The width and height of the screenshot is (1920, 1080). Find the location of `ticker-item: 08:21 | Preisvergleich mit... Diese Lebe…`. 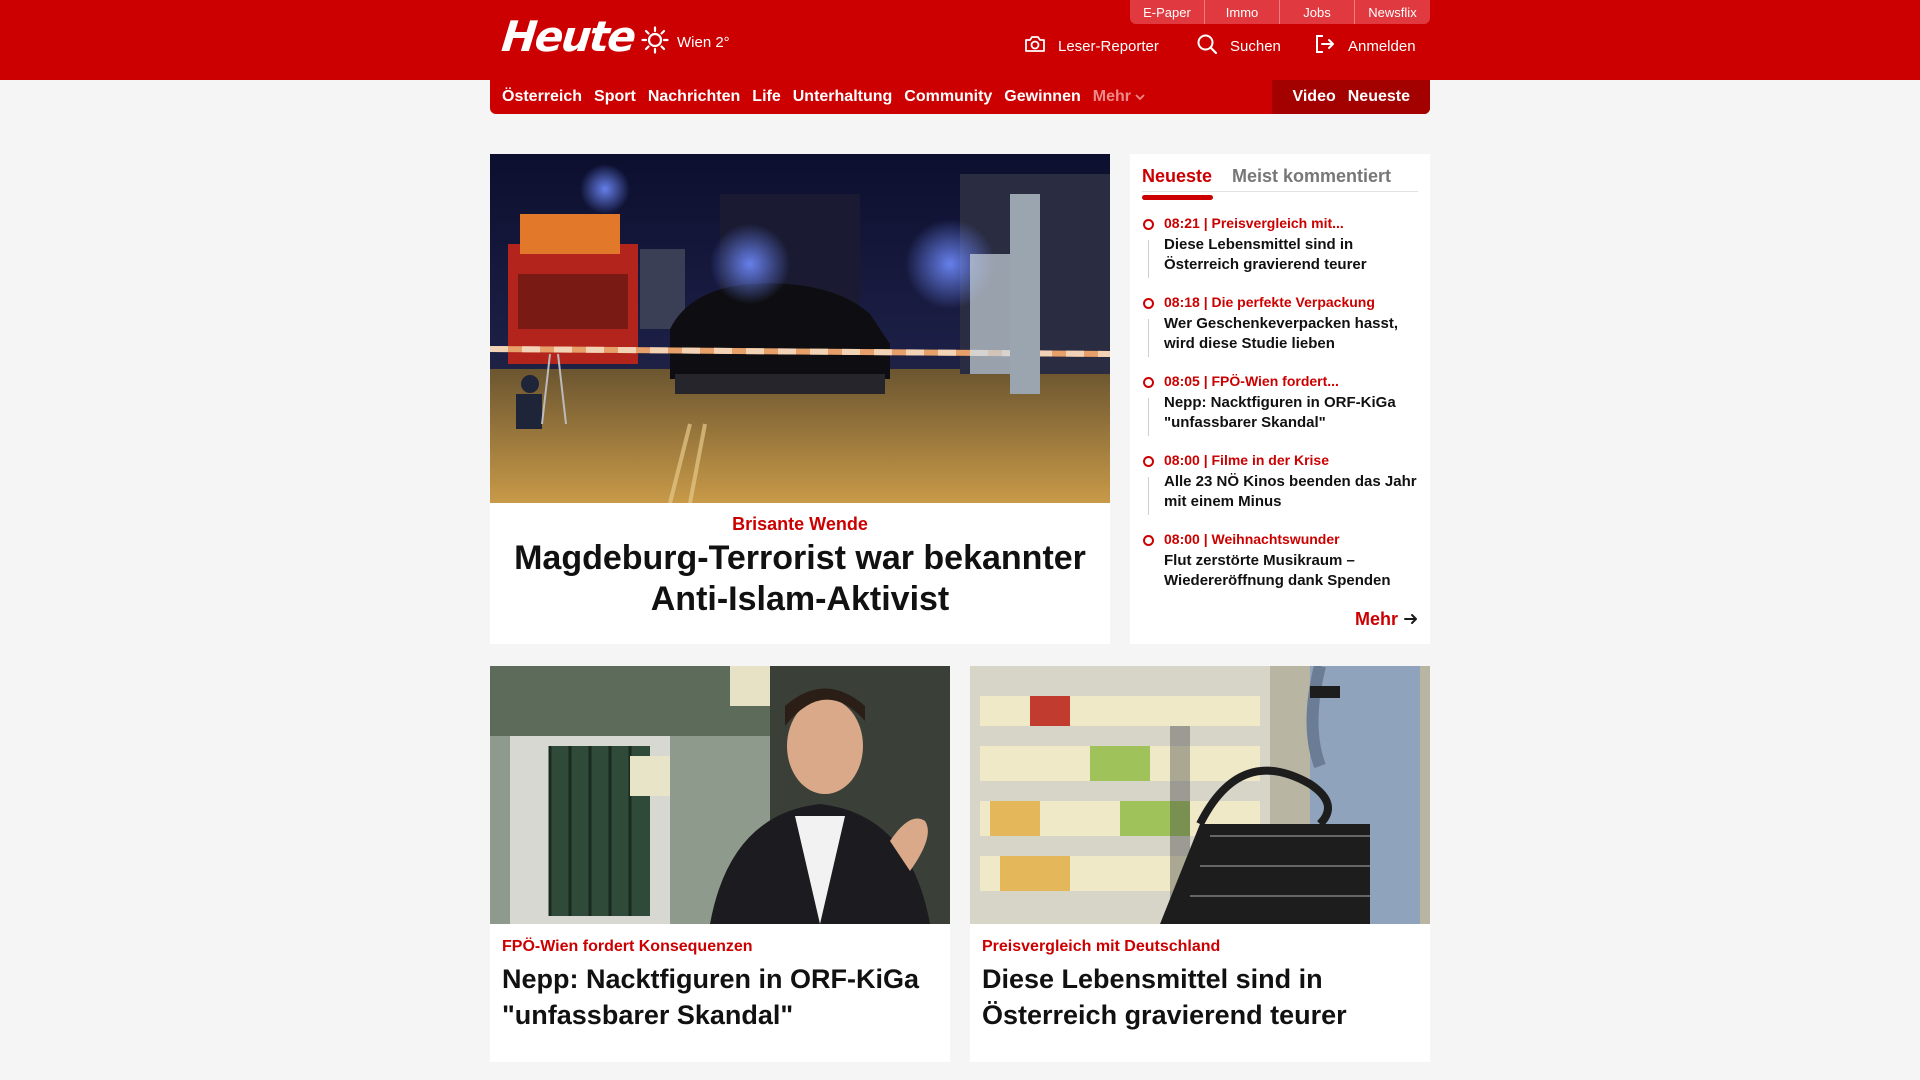

ticker-item: 08:21 | Preisvergleich mit... Diese Lebe… is located at coordinates (1282, 253).